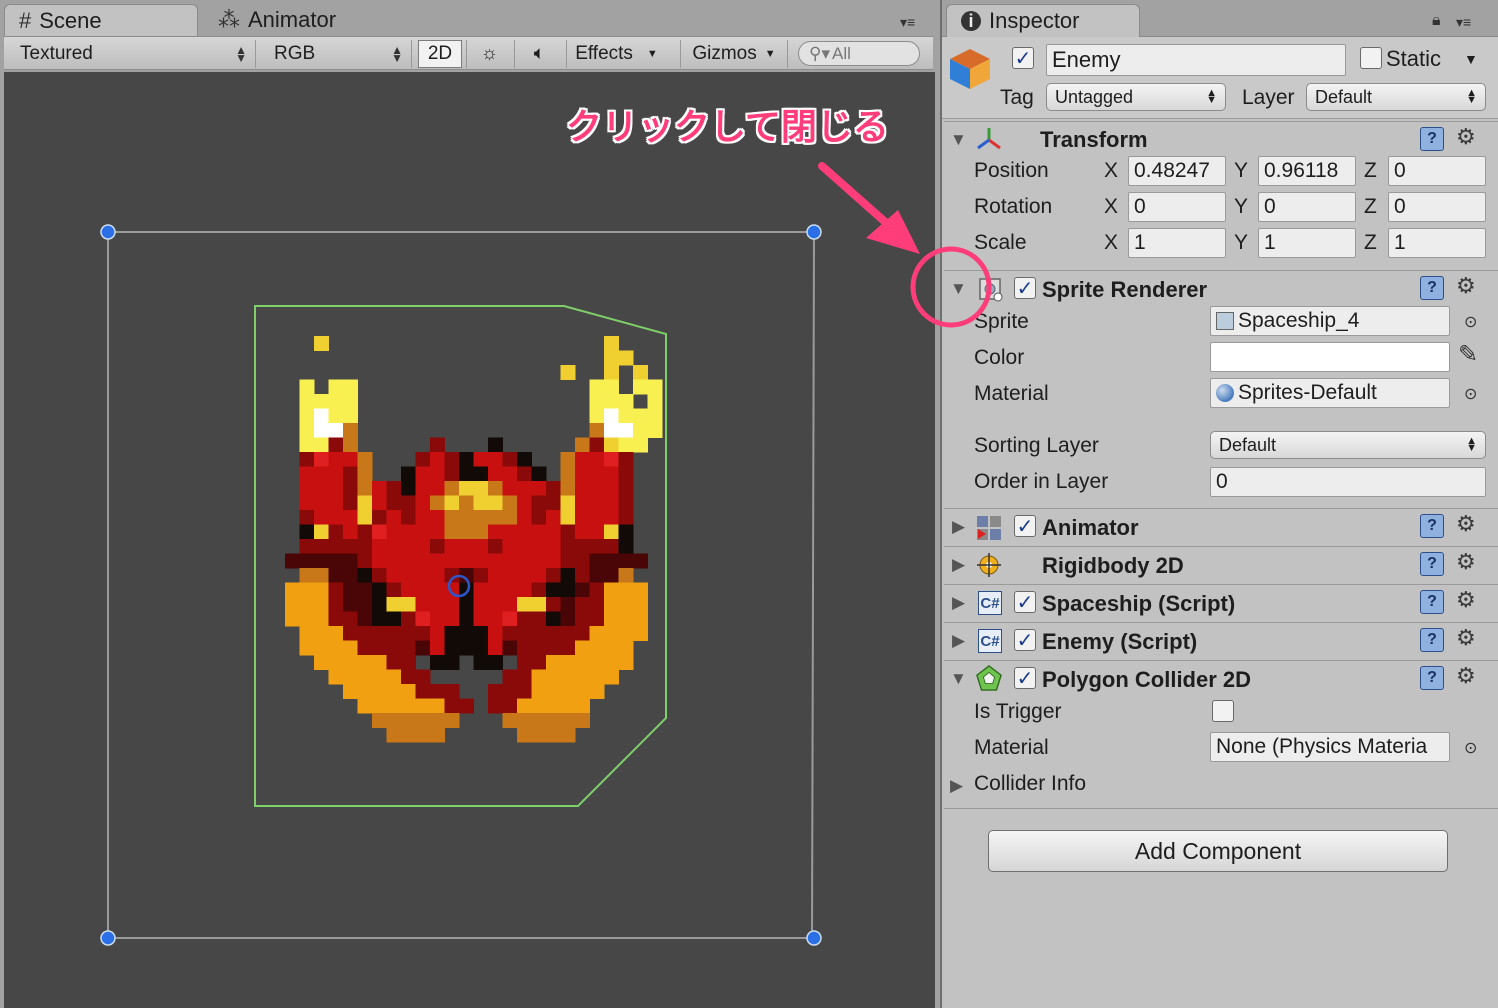 The height and width of the screenshot is (1008, 1498). I want to click on audio-toggle: 🔈︎, so click(539, 54).